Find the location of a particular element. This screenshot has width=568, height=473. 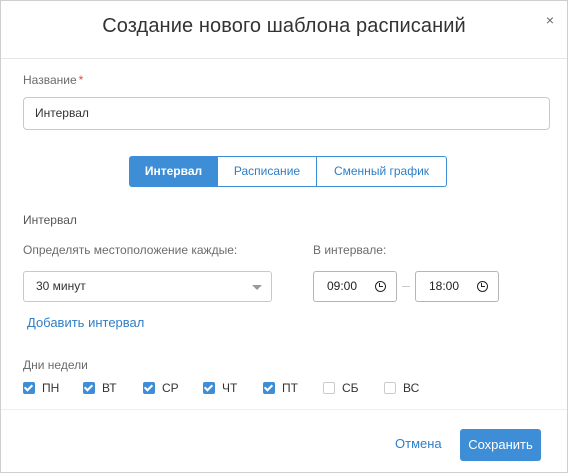

weekday-label: ПН is located at coordinates (51, 388).